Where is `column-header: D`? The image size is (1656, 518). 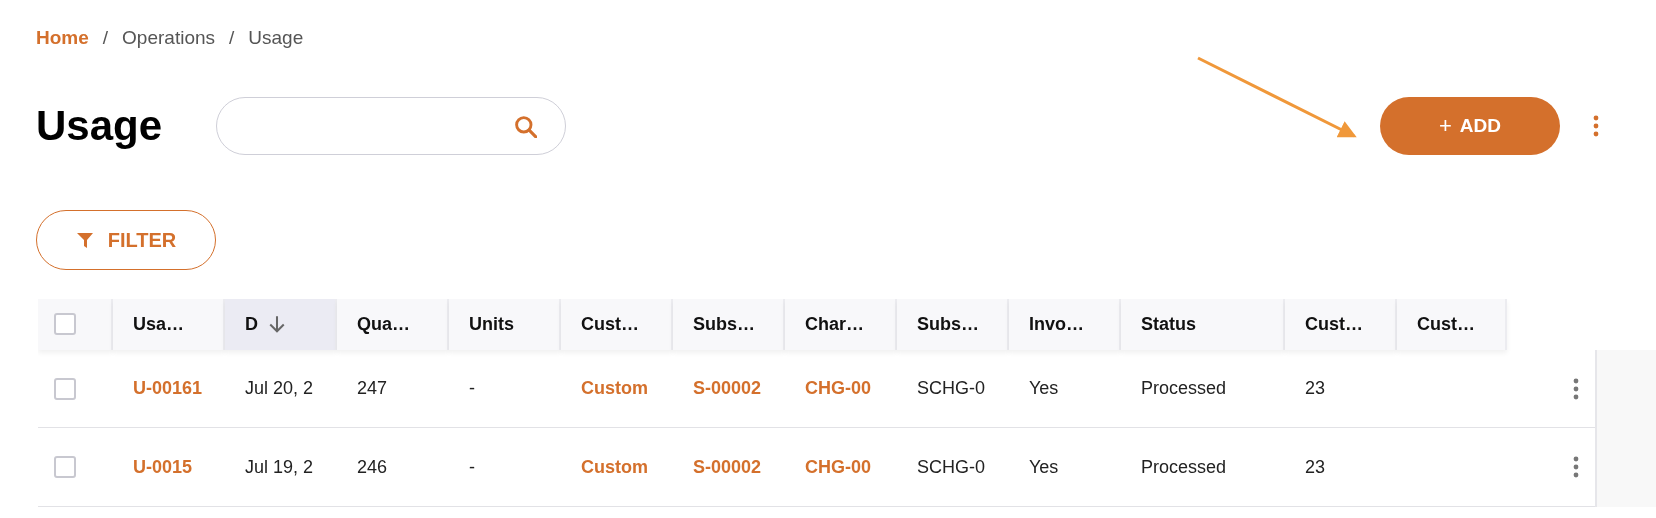 column-header: D is located at coordinates (281, 324).